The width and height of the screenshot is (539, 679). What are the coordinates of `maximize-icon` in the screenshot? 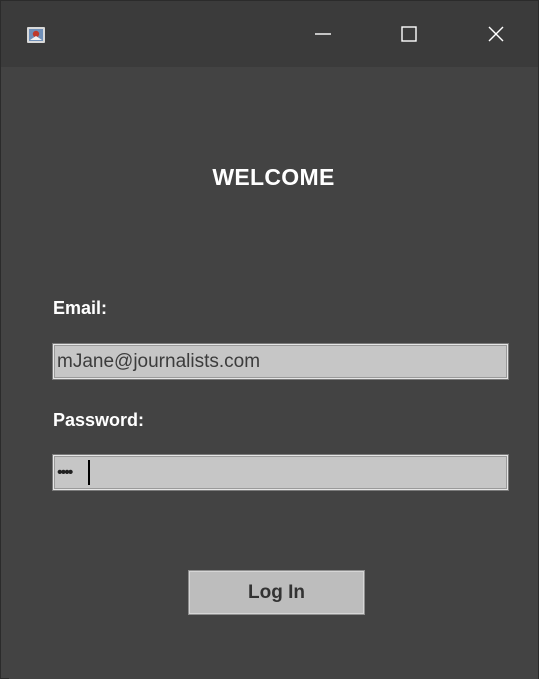 It's located at (409, 34).